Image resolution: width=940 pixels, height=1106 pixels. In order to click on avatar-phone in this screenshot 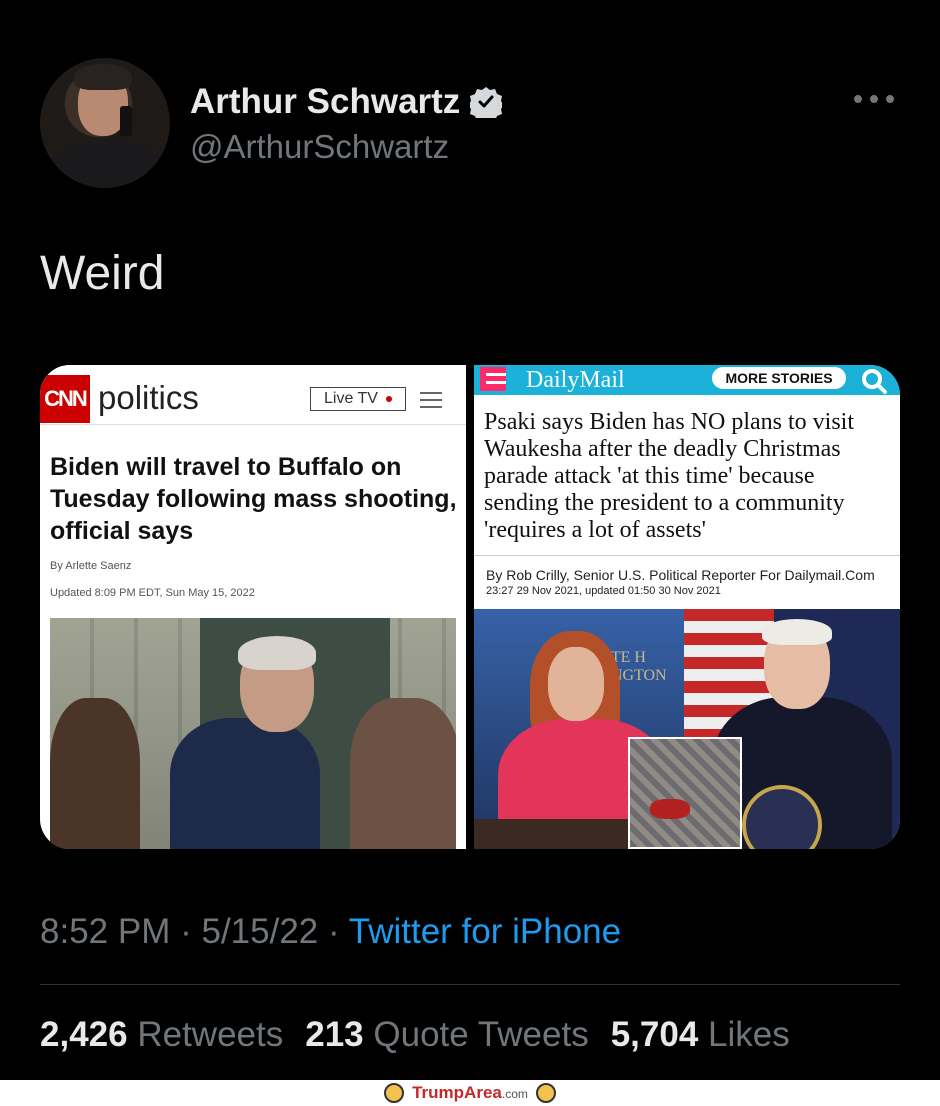, I will do `click(126, 121)`.